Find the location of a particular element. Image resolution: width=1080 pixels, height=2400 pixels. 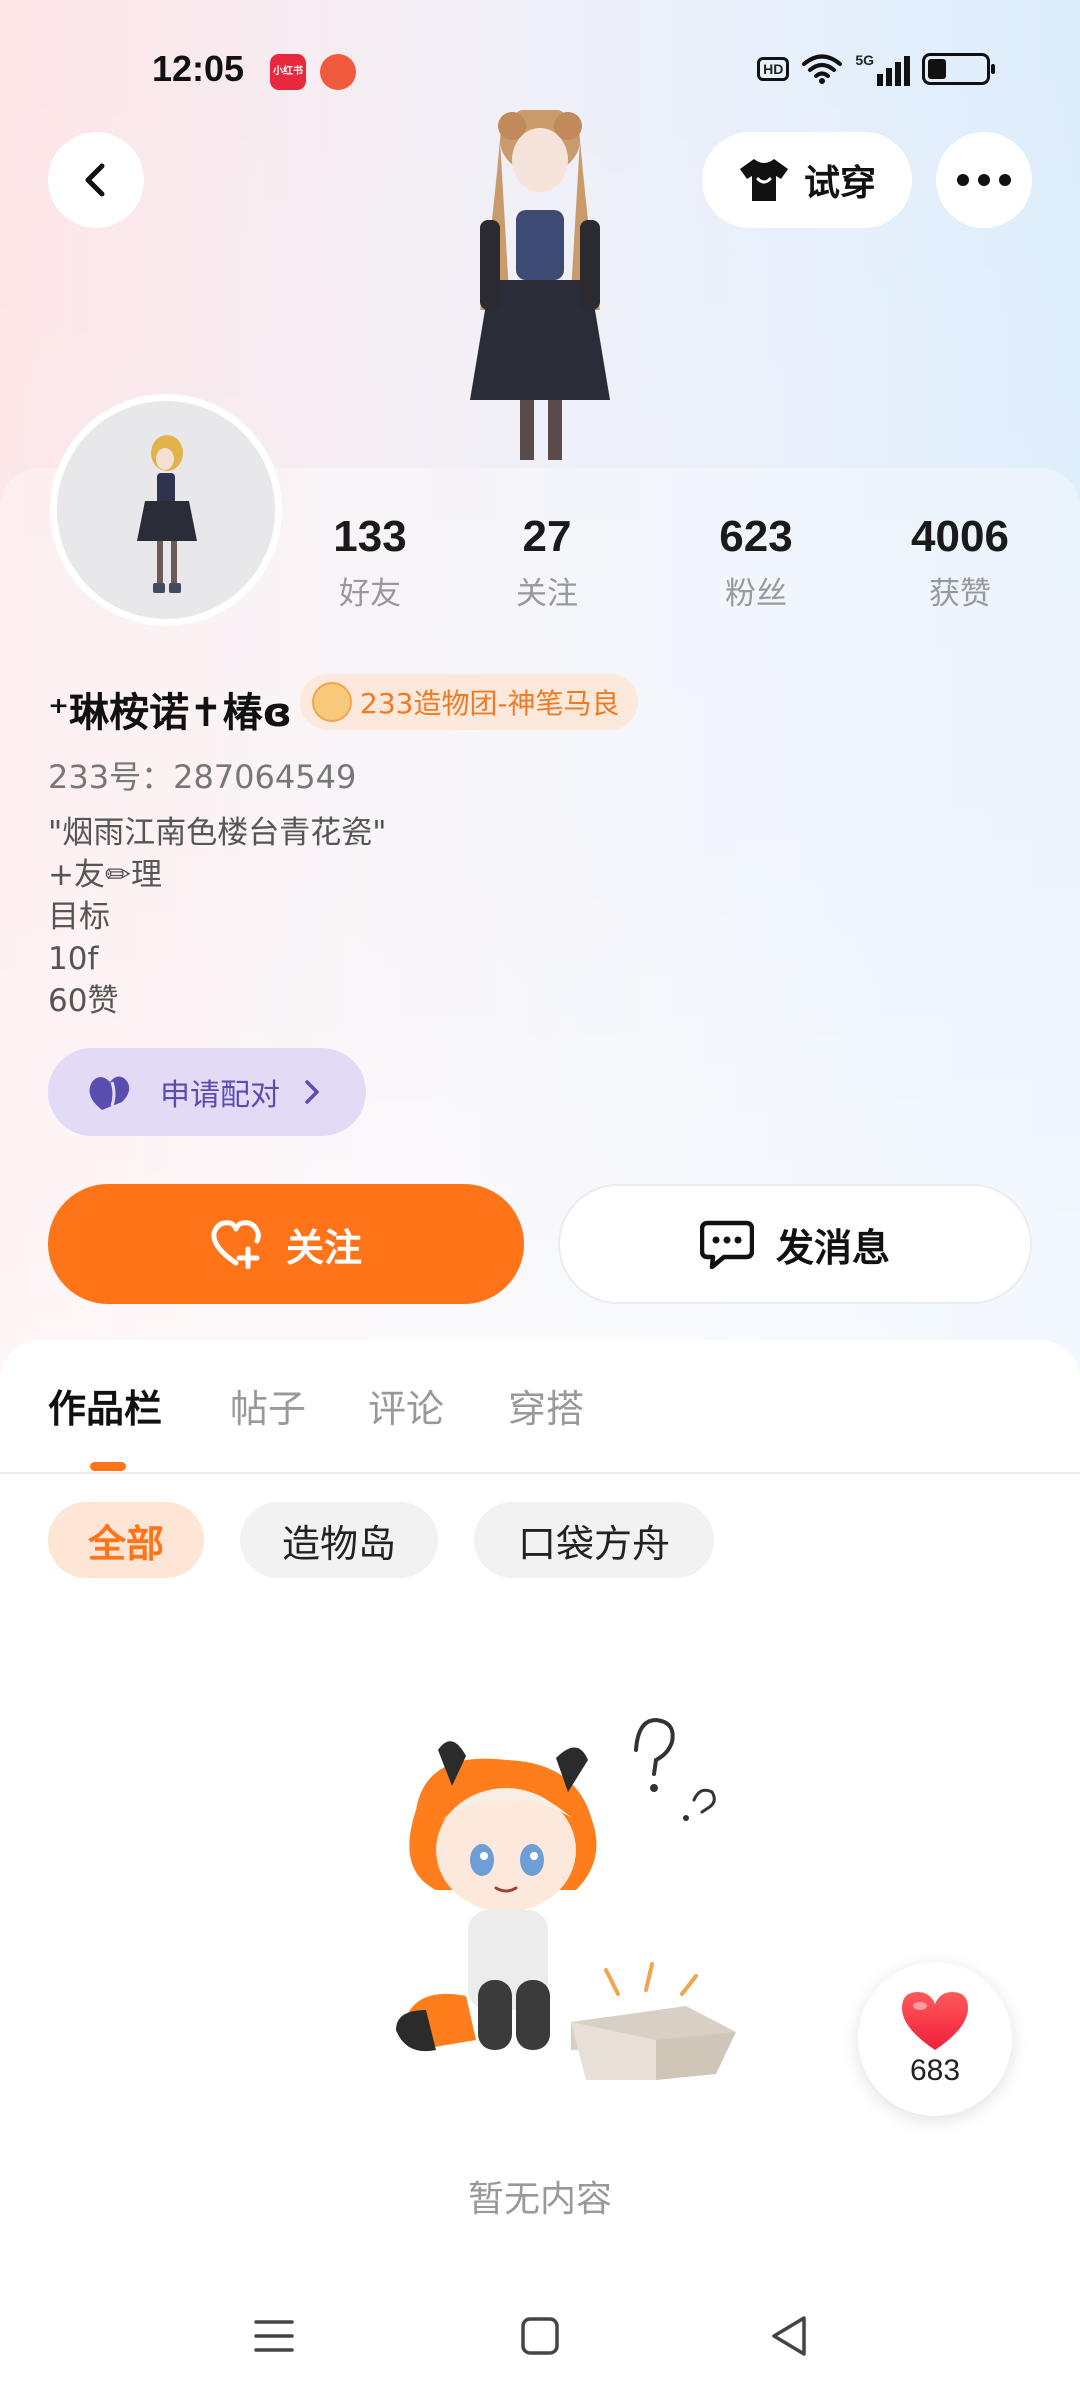

profile-tabs: 作品栏 帖子 评论 穿搭 is located at coordinates (540, 1426).